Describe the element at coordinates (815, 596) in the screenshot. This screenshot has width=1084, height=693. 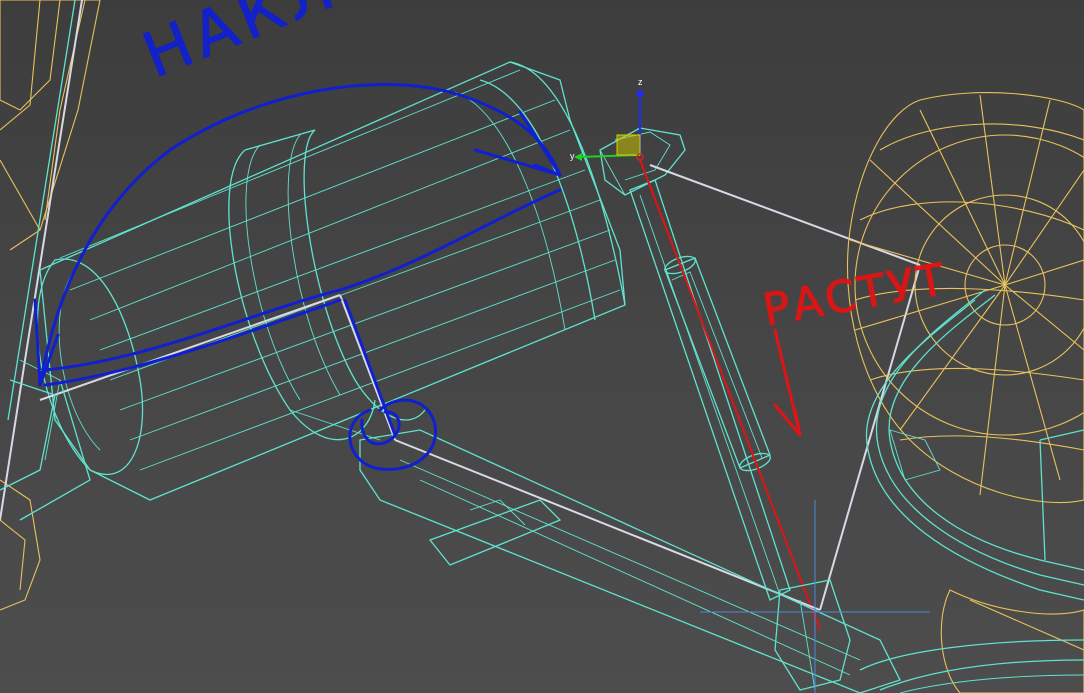
I see `pivot-crosshair` at that location.